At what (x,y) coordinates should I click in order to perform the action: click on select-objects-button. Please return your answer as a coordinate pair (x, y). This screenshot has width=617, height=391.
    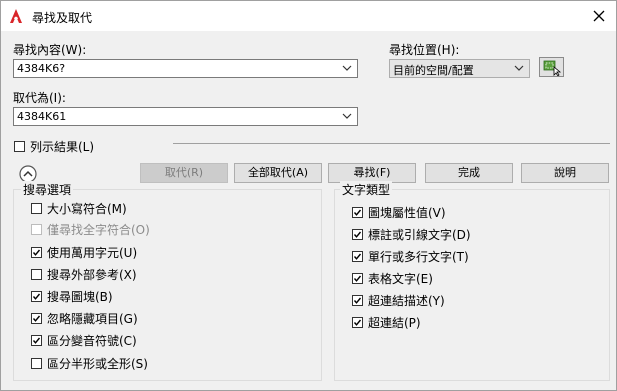
    Looking at the image, I should click on (551, 67).